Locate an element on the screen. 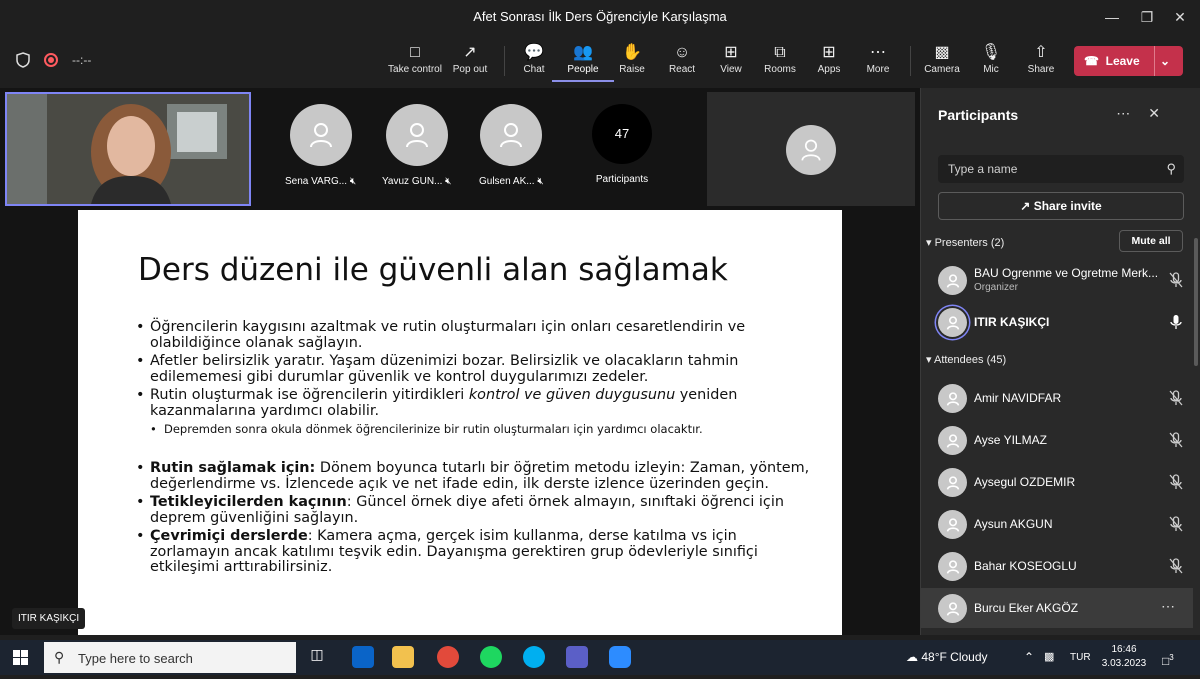  participant-row: Amir NAVIDFAR is located at coordinates (1057, 398).